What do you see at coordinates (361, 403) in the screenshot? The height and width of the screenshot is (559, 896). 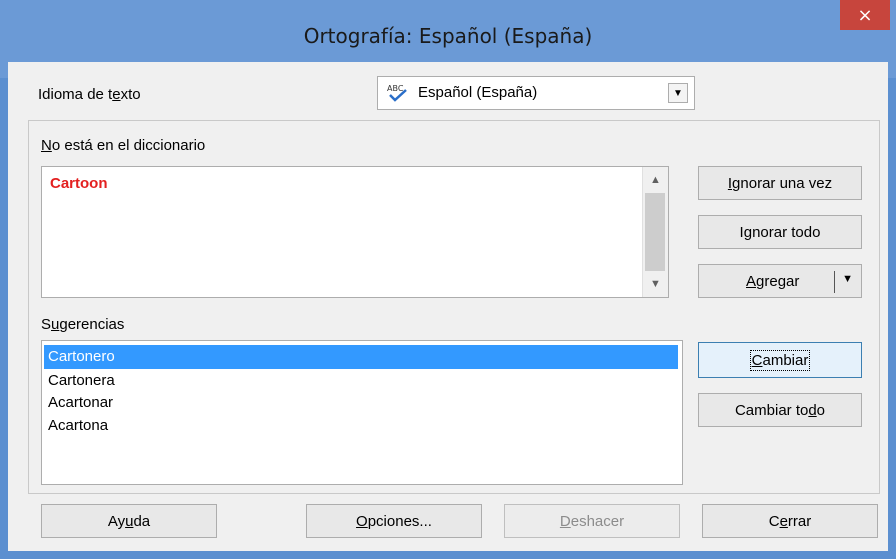 I see `list-item: Acartonar` at bounding box center [361, 403].